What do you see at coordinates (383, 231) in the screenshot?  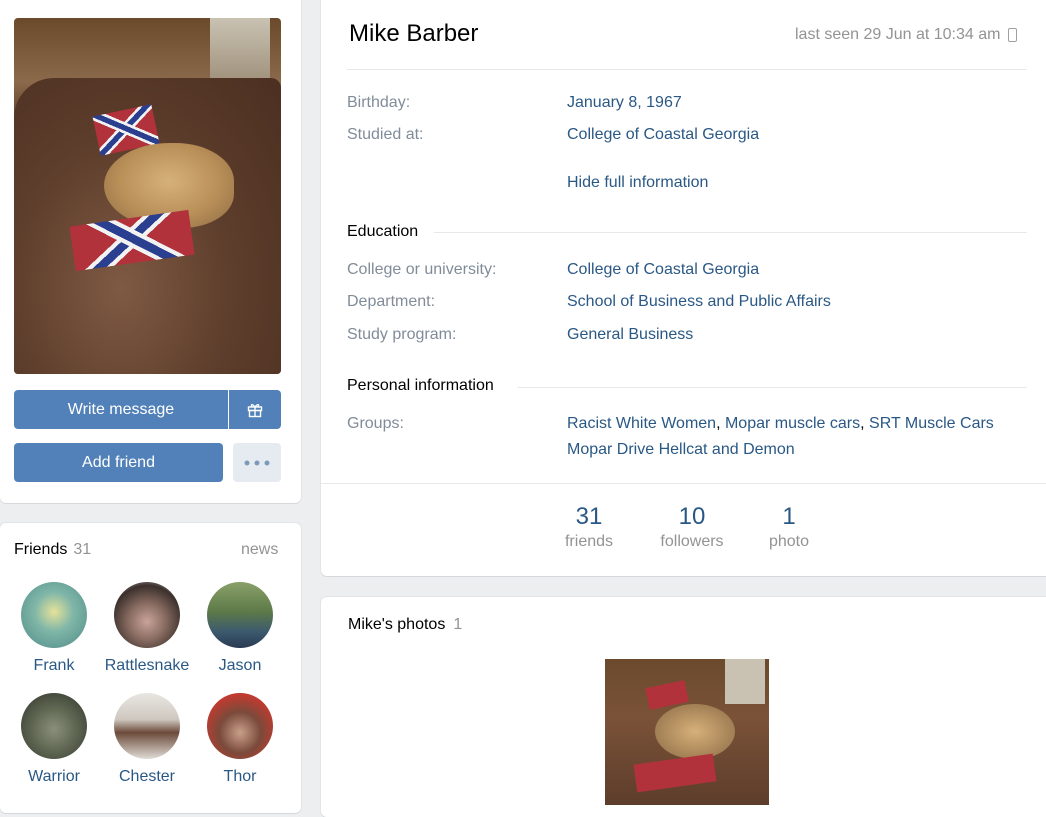 I see `education-section-title: Education` at bounding box center [383, 231].